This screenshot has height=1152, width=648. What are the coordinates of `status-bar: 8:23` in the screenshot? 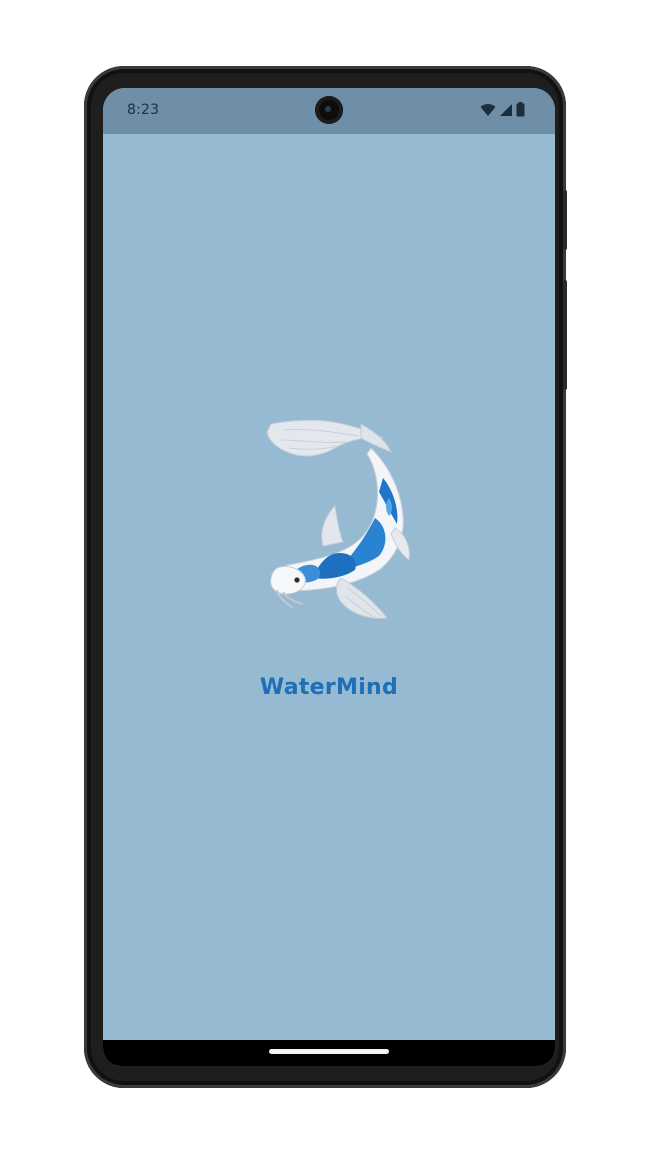 It's located at (329, 111).